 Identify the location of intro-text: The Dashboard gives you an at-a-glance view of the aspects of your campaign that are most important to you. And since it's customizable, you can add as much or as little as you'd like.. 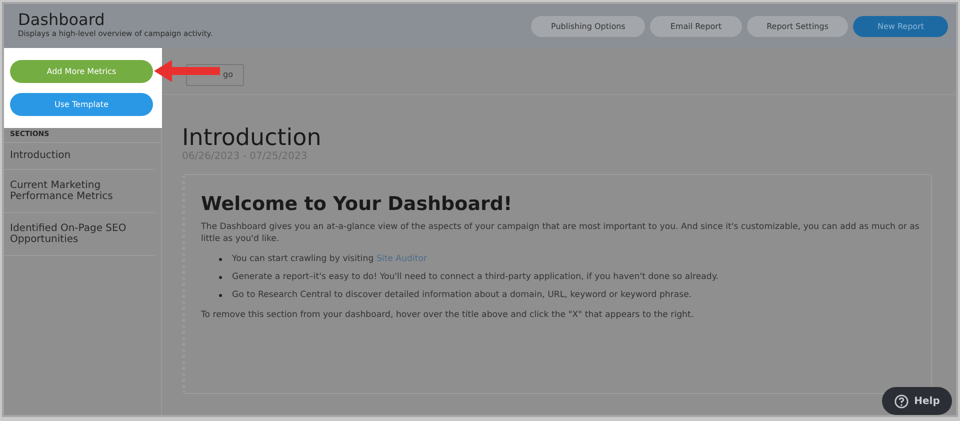
(560, 233).